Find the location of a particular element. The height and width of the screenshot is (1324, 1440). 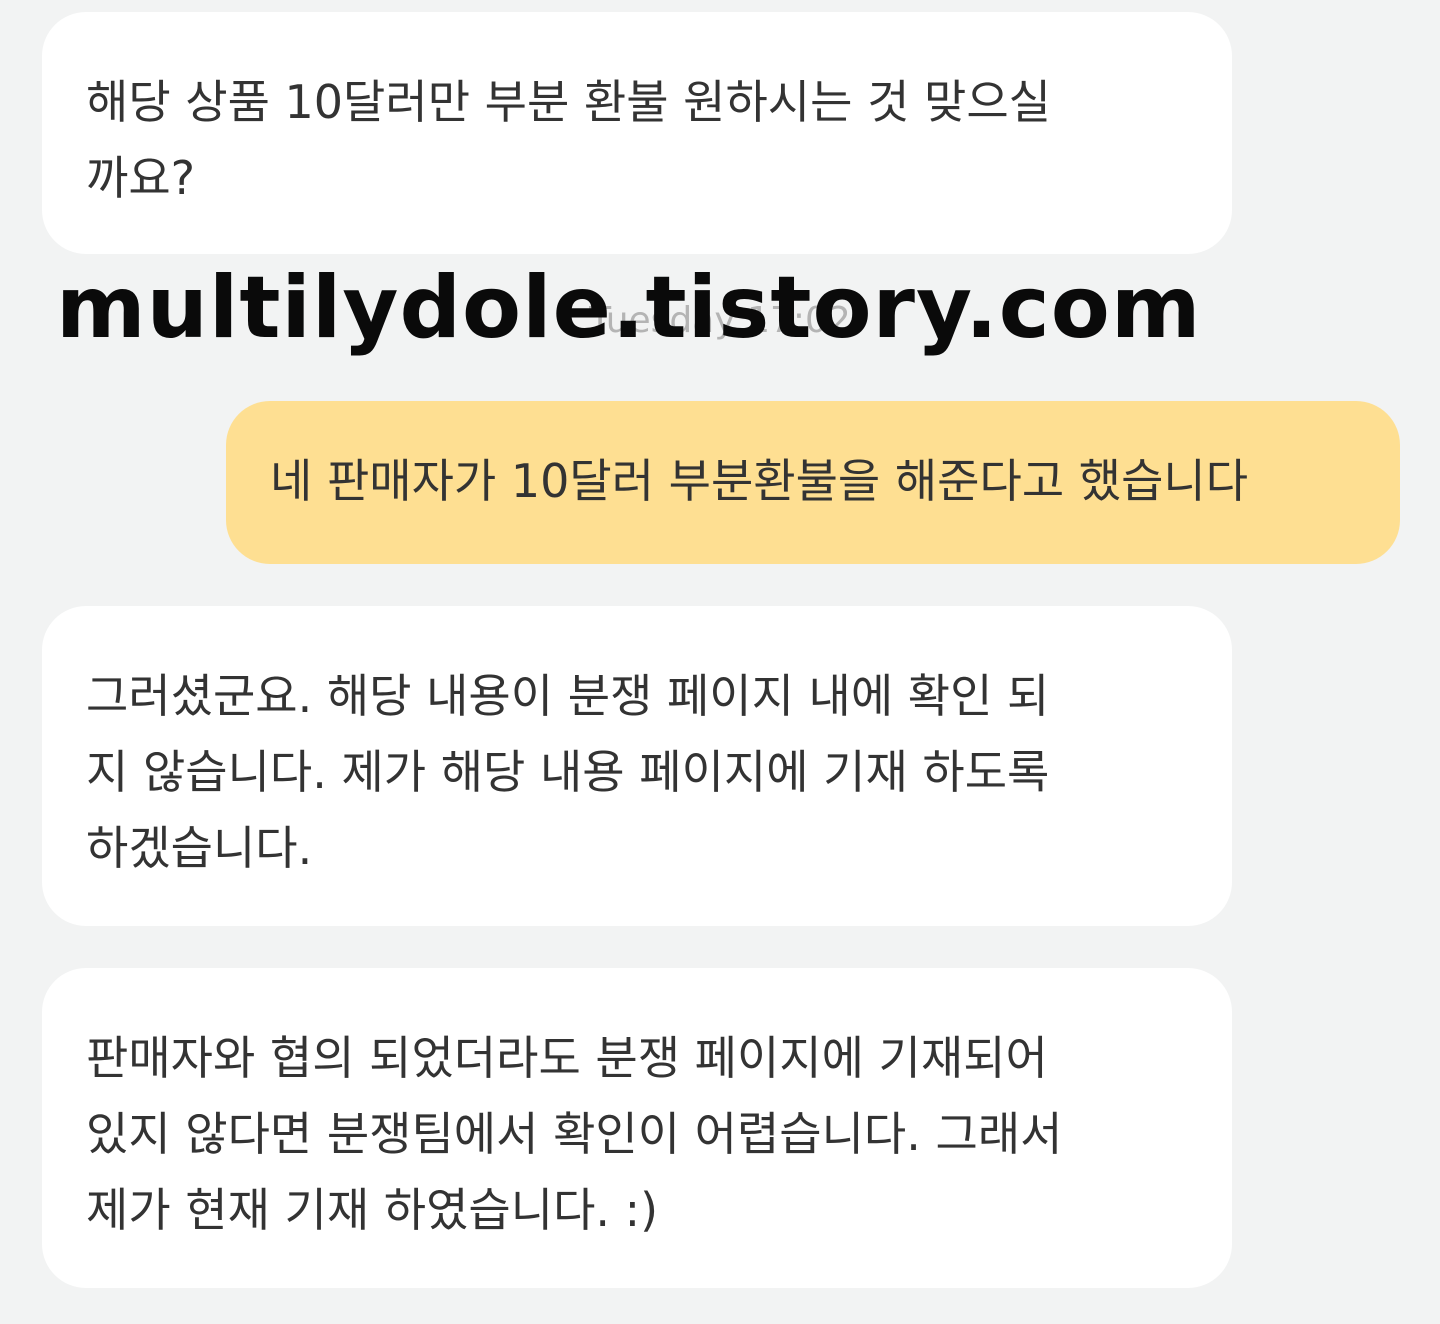

message-text: 있지 않다면 분쟁팀에서 확인이 어렵습니다. 그래서 is located at coordinates (574, 1134).